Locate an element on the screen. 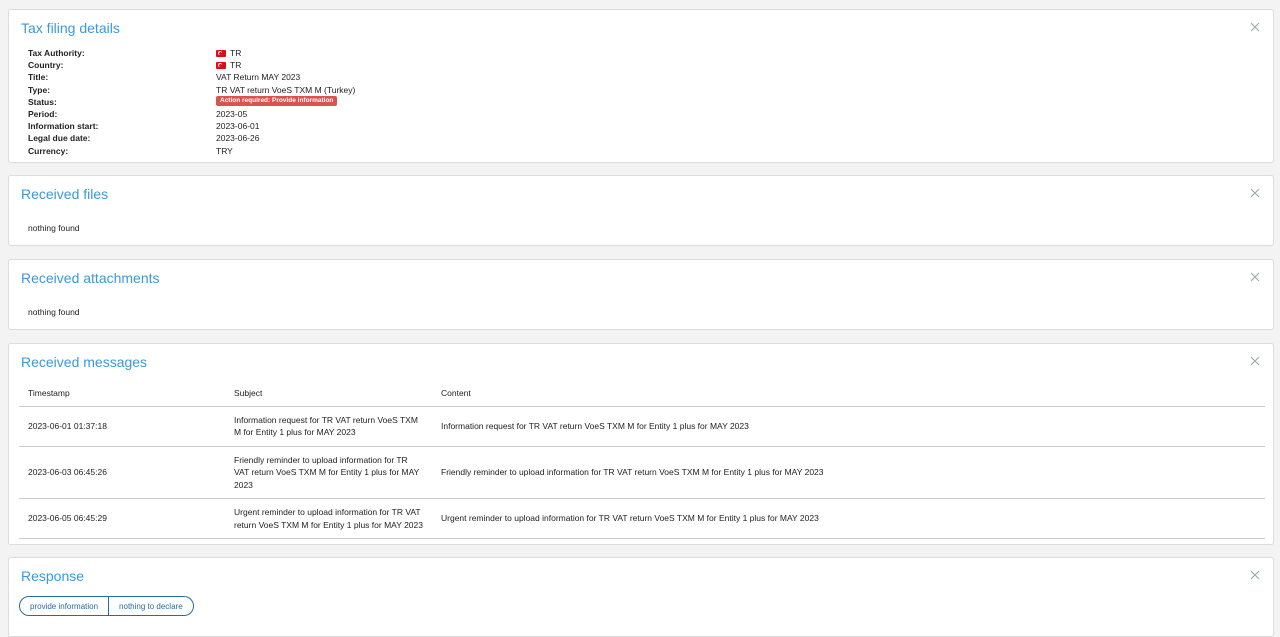 Image resolution: width=1280 pixels, height=637 pixels. detail-value: 2023-06-01 is located at coordinates (237, 126).